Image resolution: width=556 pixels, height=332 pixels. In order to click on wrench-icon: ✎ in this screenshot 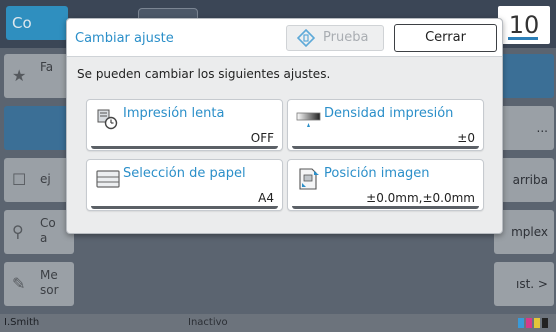, I will do `click(19, 283)`.